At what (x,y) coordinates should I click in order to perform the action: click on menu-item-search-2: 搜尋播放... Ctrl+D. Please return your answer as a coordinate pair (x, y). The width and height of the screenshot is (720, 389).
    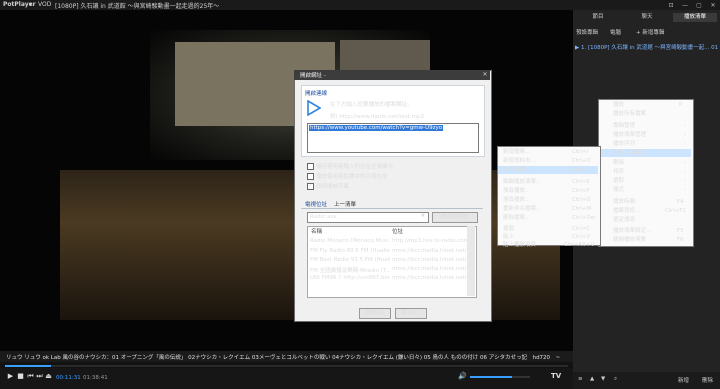
    Looking at the image, I should click on (548, 200).